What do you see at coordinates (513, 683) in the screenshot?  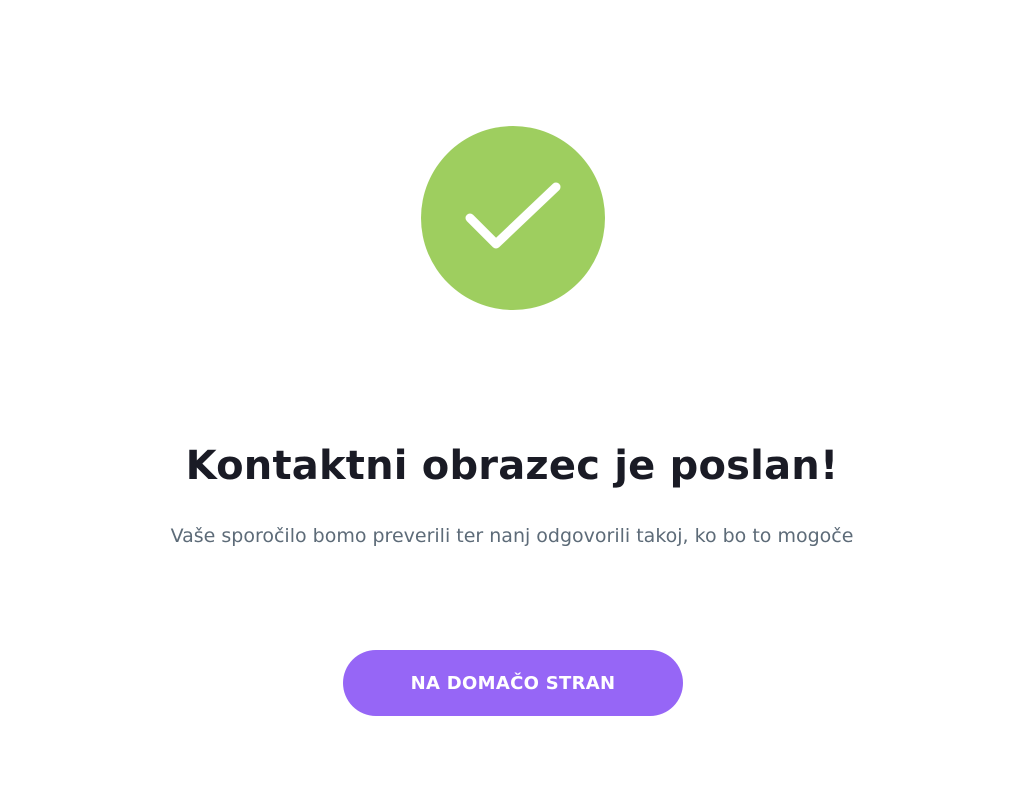 I see `home-button: NA DOMAČO STRAN` at bounding box center [513, 683].